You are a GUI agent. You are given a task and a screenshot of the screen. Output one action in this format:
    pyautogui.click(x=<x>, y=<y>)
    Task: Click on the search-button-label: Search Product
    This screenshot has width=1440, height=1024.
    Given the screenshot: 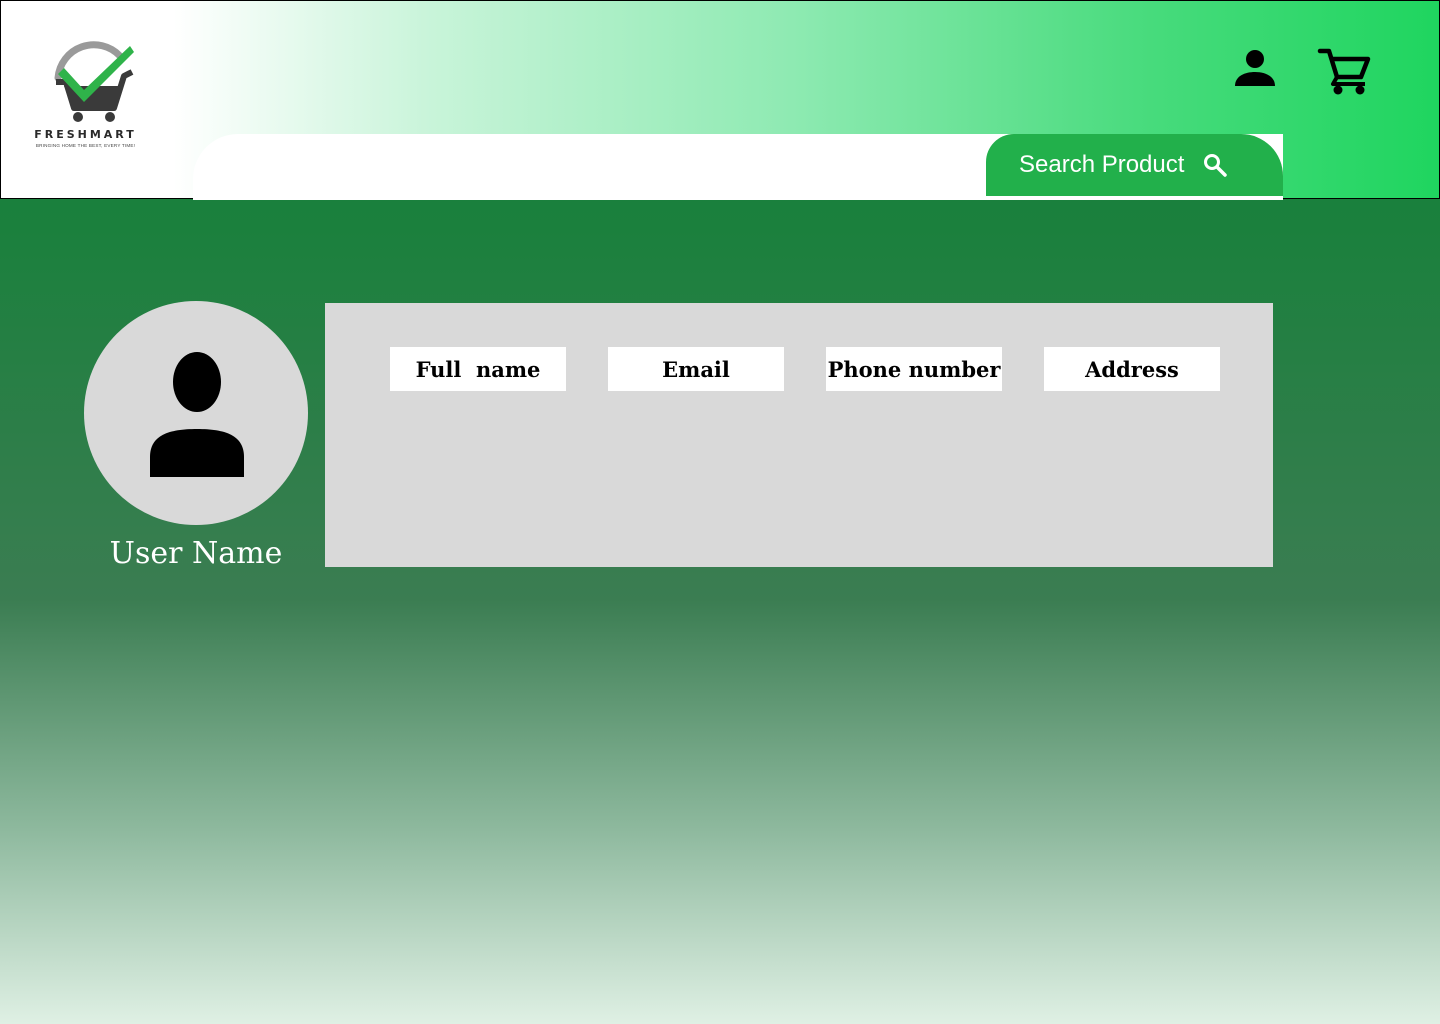 What is the action you would take?
    pyautogui.click(x=1102, y=164)
    